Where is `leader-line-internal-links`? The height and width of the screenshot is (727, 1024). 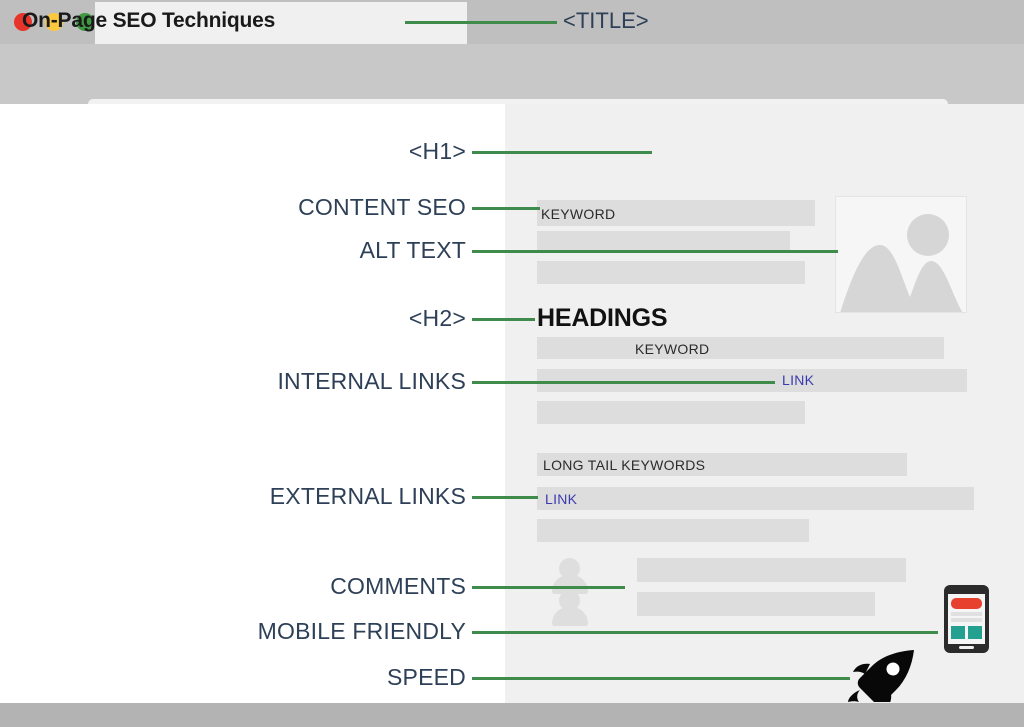
leader-line-internal-links is located at coordinates (623, 382).